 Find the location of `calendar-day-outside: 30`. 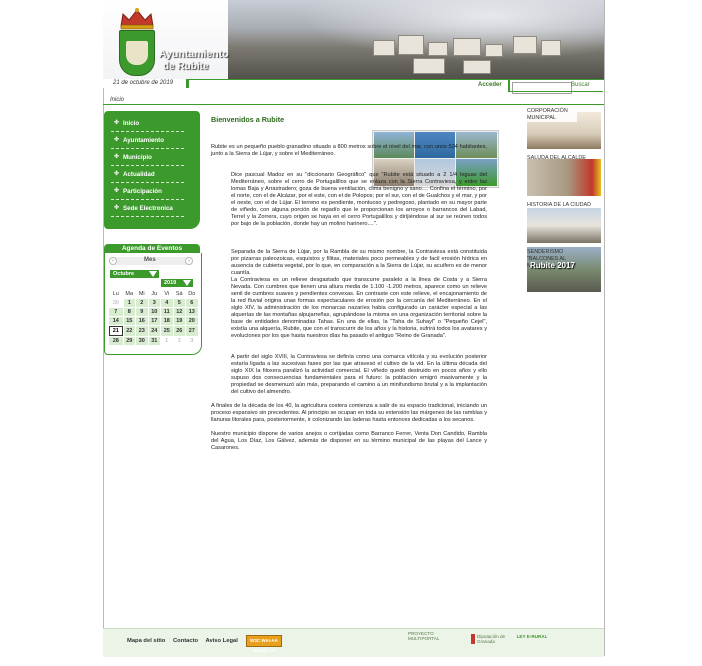

calendar-day-outside: 30 is located at coordinates (115, 303).